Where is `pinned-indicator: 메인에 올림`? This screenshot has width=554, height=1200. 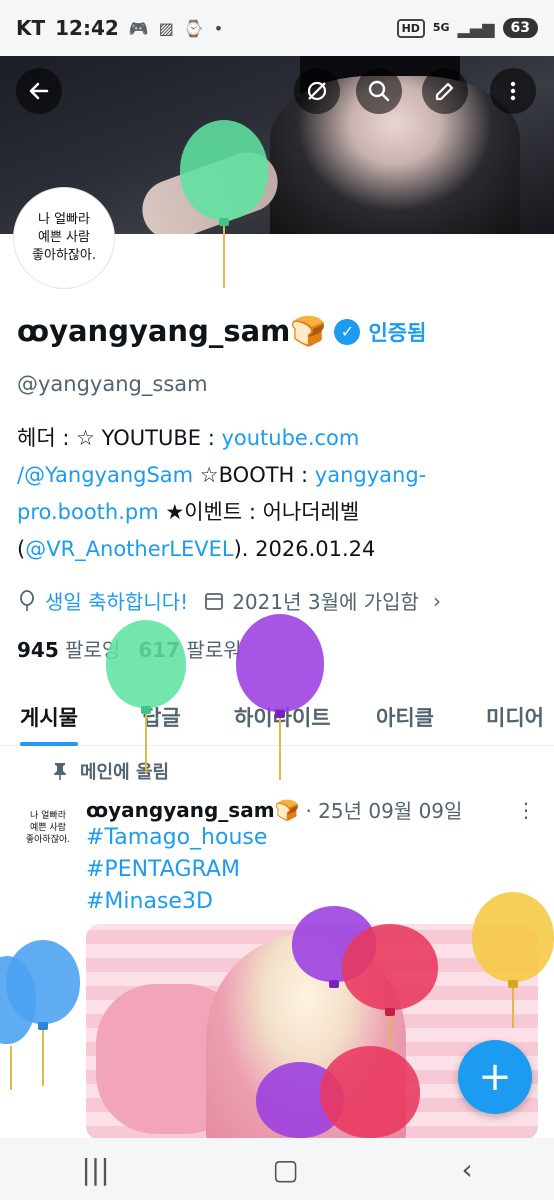
pinned-indicator: 메인에 올림 is located at coordinates (110, 771).